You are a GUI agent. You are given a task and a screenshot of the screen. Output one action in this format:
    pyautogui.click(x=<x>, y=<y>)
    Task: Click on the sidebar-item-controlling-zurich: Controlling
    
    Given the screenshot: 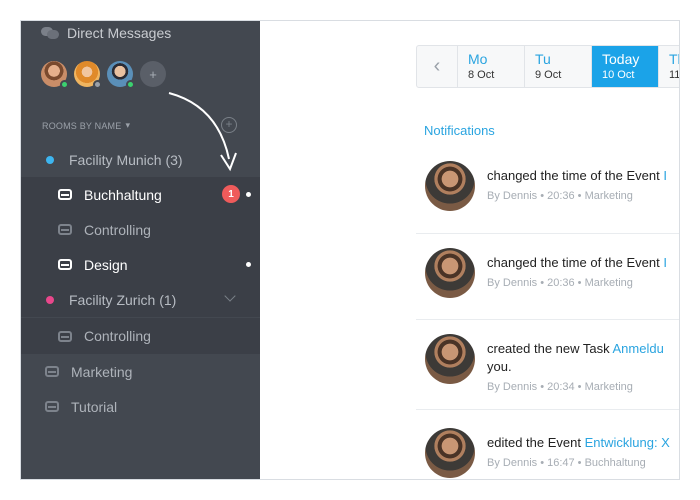 What is the action you would take?
    pyautogui.click(x=140, y=336)
    